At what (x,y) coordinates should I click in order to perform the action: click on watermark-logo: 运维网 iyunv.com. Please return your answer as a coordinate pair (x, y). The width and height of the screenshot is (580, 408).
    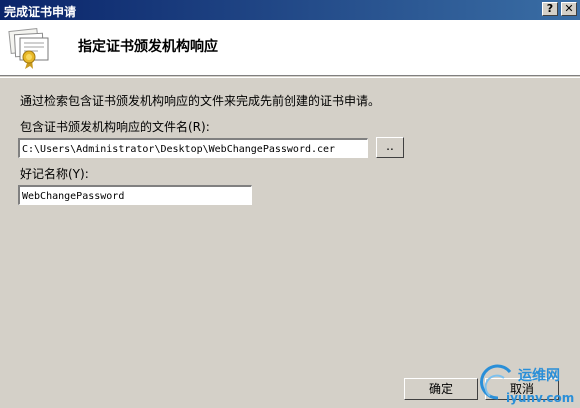
    Looking at the image, I should click on (527, 384).